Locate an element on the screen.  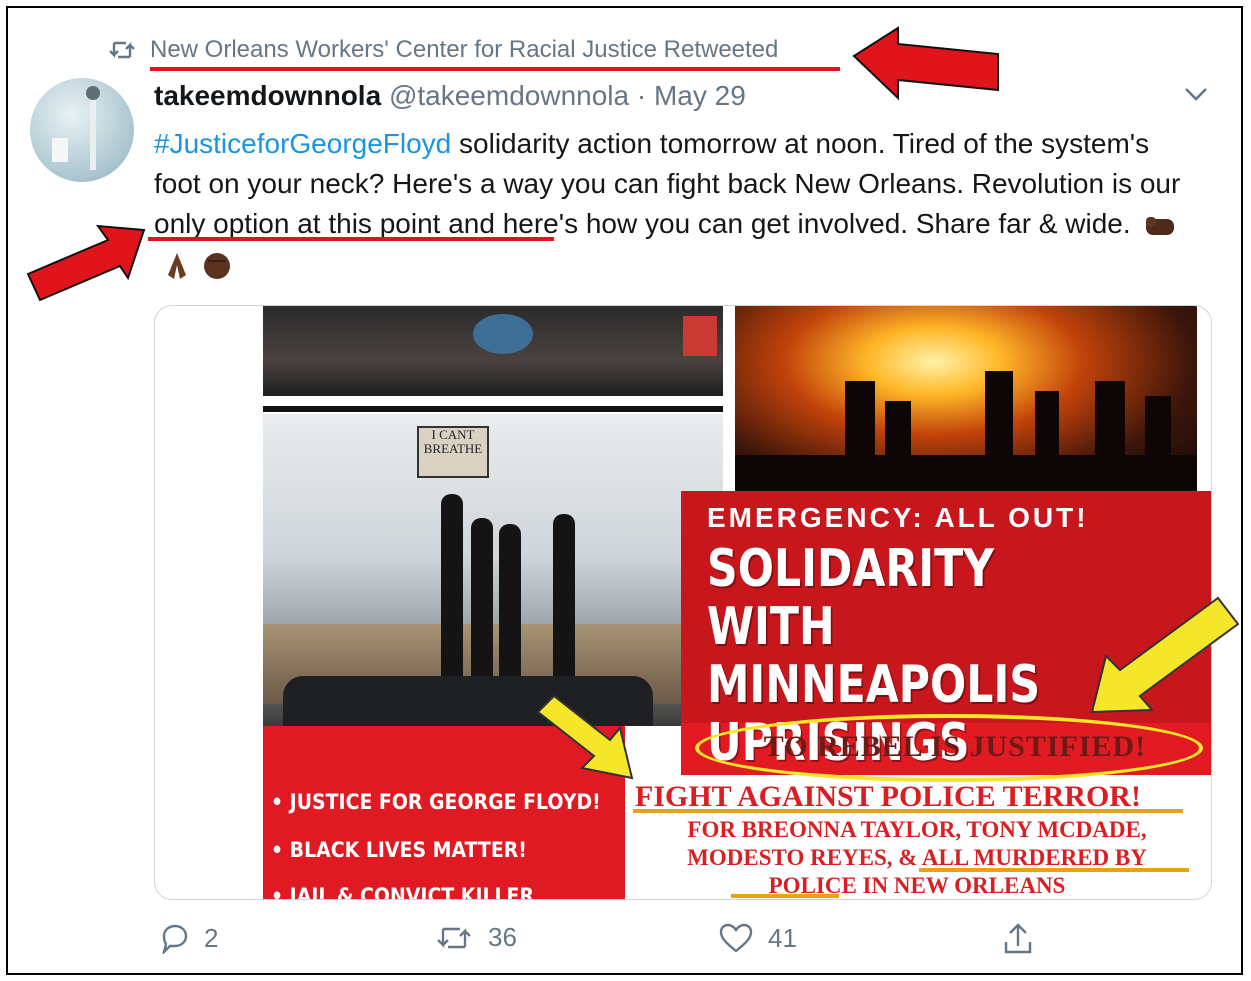
tweet-date: May 29 is located at coordinates (700, 95).